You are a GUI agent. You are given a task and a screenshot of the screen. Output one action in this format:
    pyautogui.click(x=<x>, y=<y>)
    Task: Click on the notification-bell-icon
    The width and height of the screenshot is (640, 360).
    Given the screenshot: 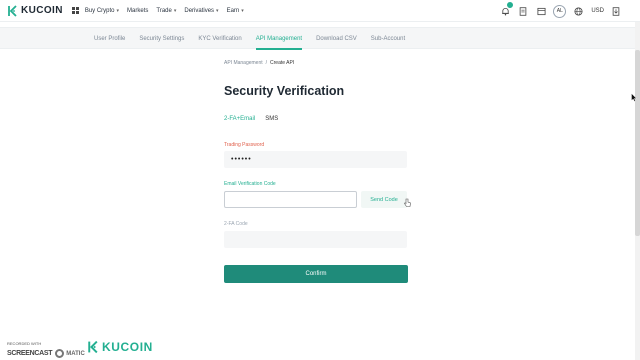 What is the action you would take?
    pyautogui.click(x=506, y=9)
    